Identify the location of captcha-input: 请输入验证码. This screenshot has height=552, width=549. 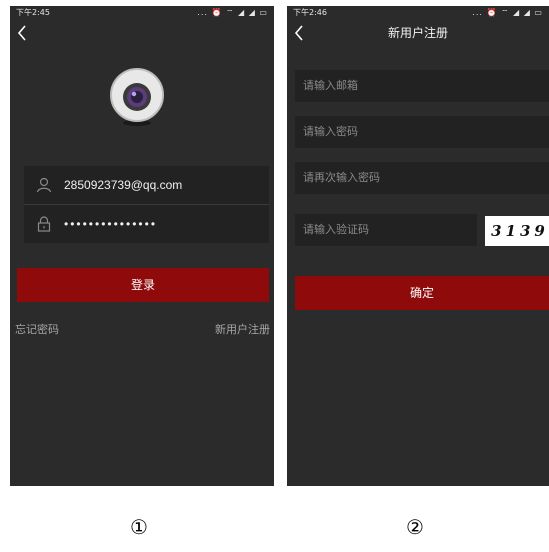
(386, 230).